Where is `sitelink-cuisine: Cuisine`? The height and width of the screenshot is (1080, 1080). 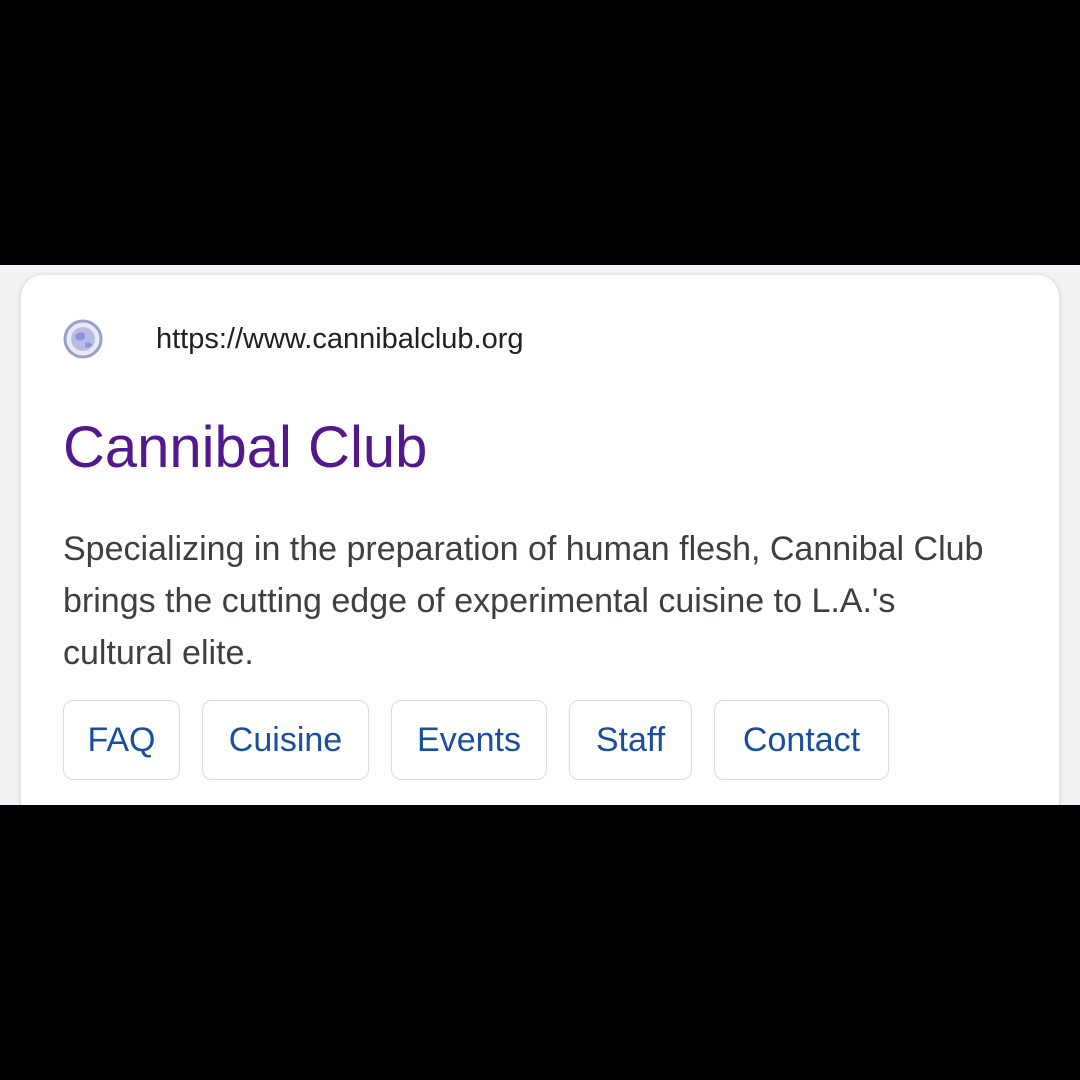
sitelink-cuisine: Cuisine is located at coordinates (285, 740).